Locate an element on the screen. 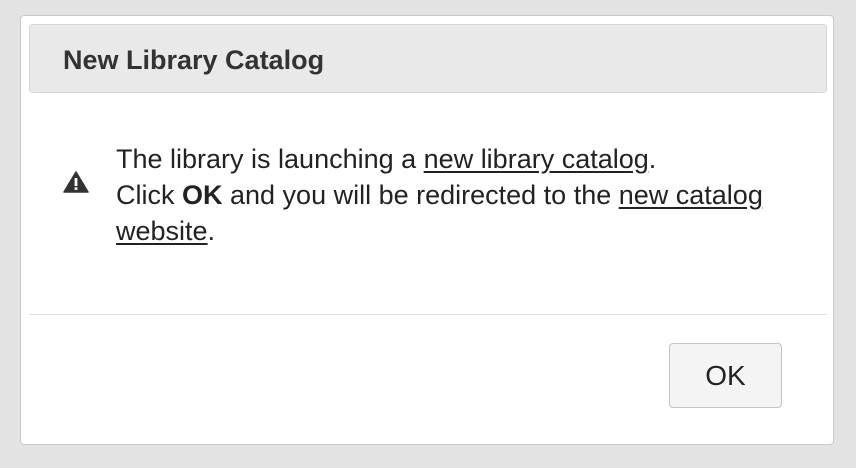  footer-divider is located at coordinates (428, 314).